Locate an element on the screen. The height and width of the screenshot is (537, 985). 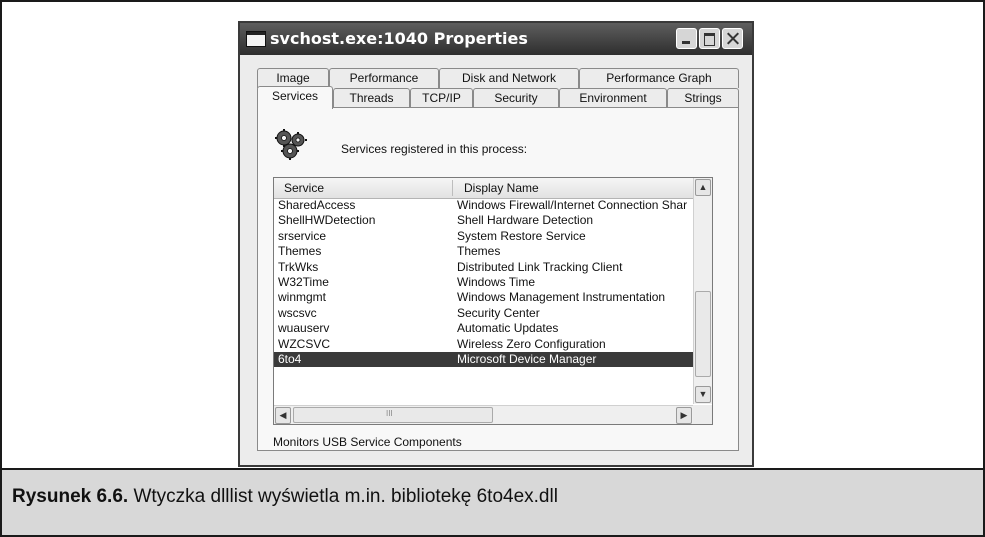
scroll-right-icon: ▶ is located at coordinates (684, 415).